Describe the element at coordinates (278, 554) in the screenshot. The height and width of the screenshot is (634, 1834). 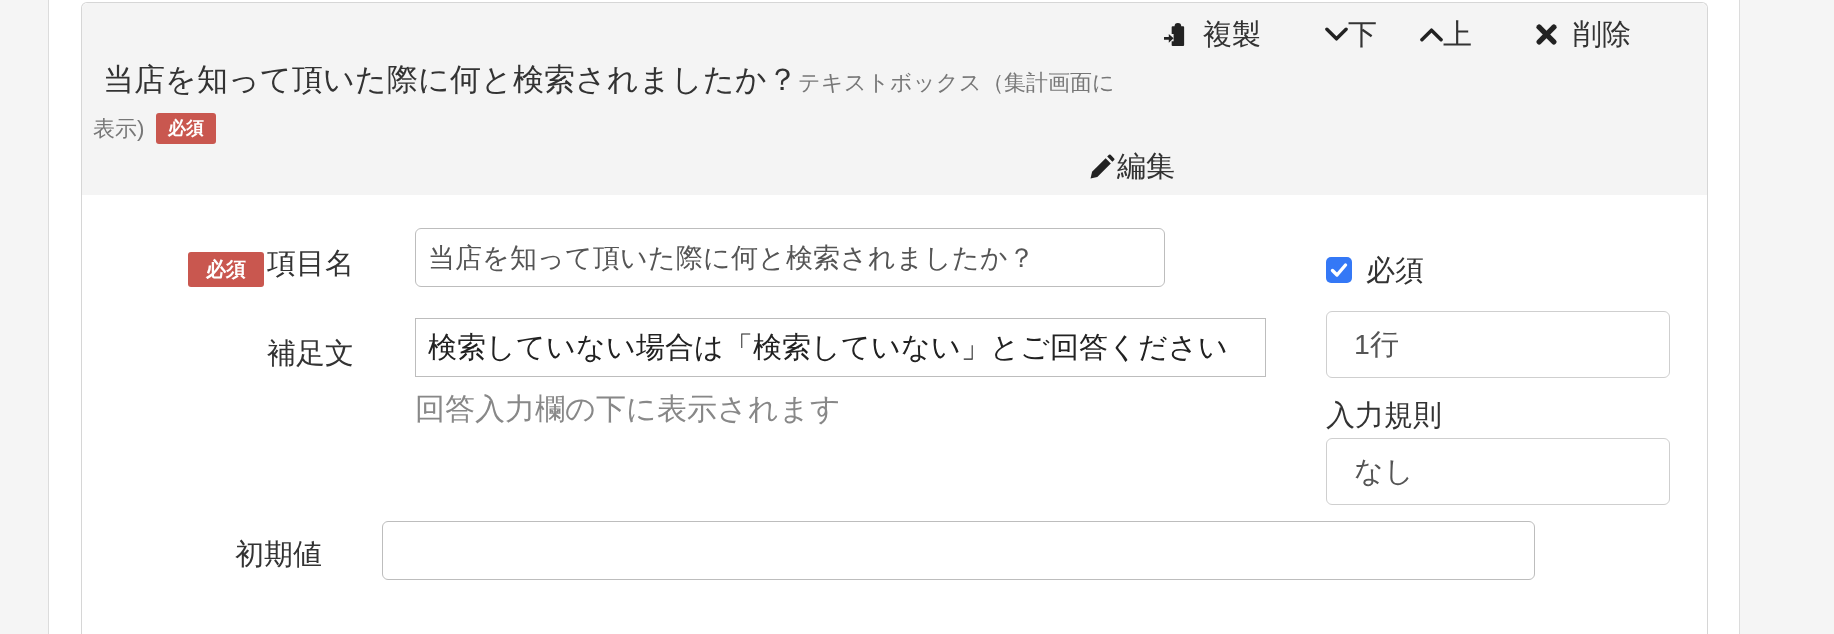
I see `initial-value-label: 初期値` at that location.